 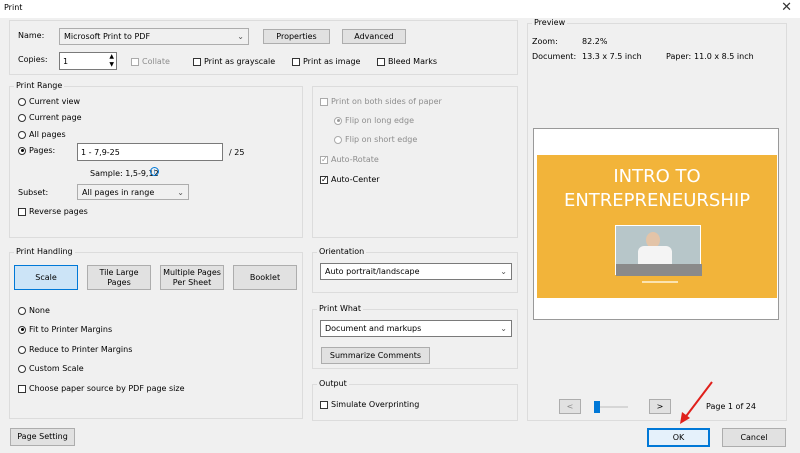 What do you see at coordinates (42, 437) in the screenshot?
I see `page-setting-button: Page Setting` at bounding box center [42, 437].